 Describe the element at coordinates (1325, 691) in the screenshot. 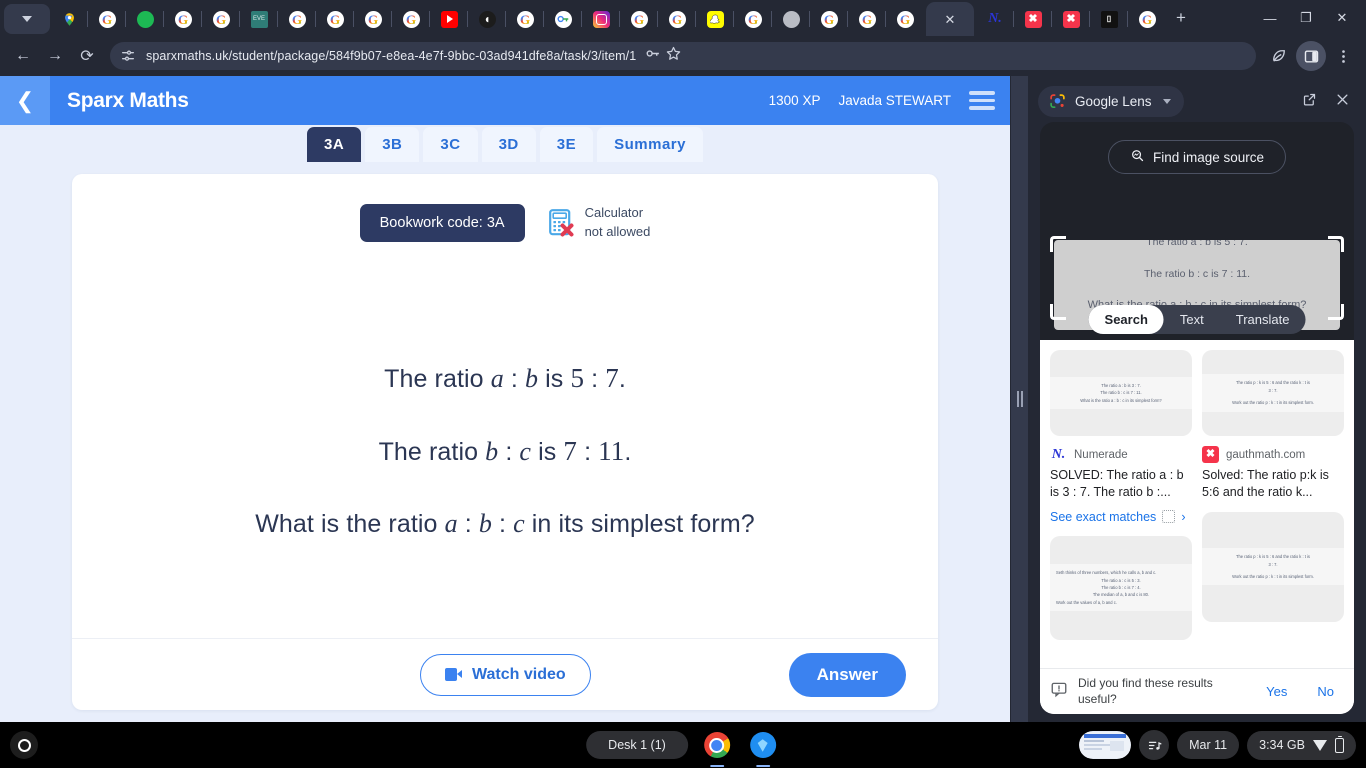

I see `feedback-no-button: No` at that location.